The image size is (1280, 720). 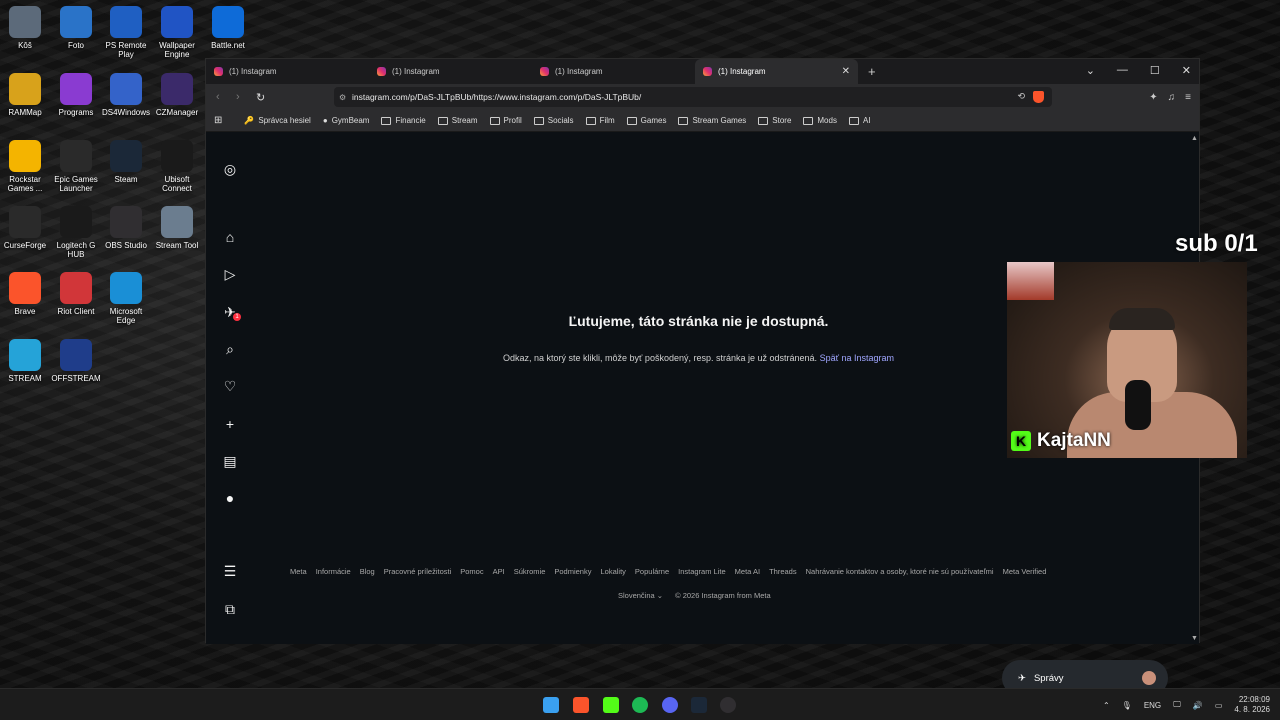 I want to click on desktop-icon: Foto, so click(x=76, y=28).